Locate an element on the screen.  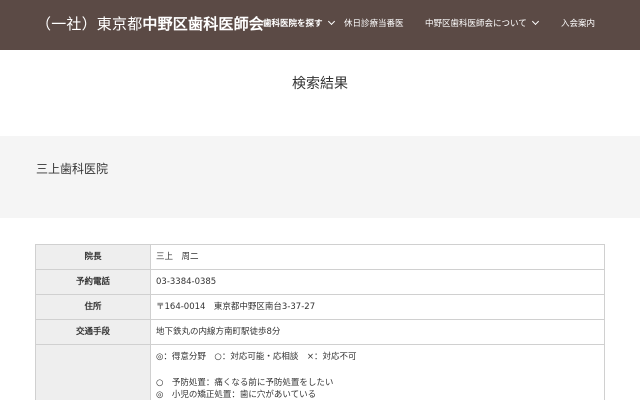
services-legend: ◎：得意分野 ○：対応可能・応相談 ×：対応不可 is located at coordinates (256, 357).